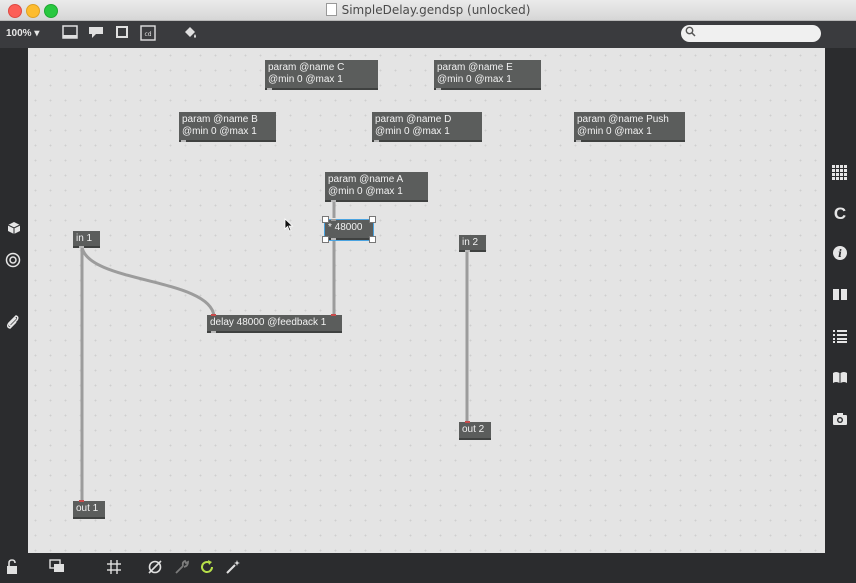  I want to click on out-2-label: out 2, so click(473, 429).